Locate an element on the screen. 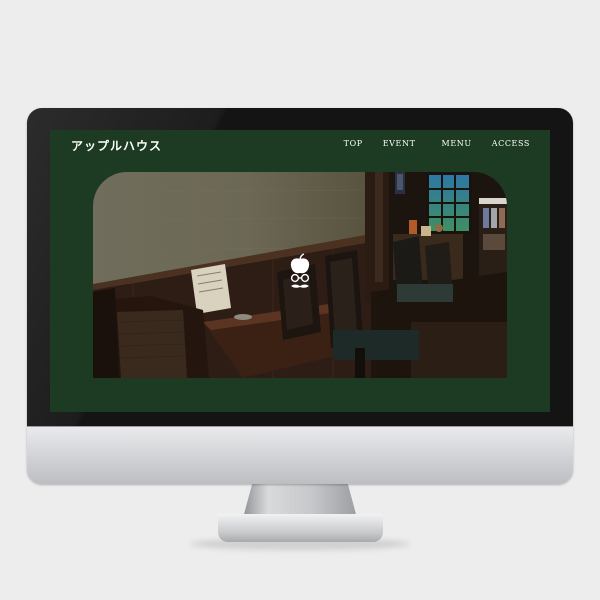 Image resolution: width=600 pixels, height=600 pixels. nav-event: EVENT is located at coordinates (399, 143).